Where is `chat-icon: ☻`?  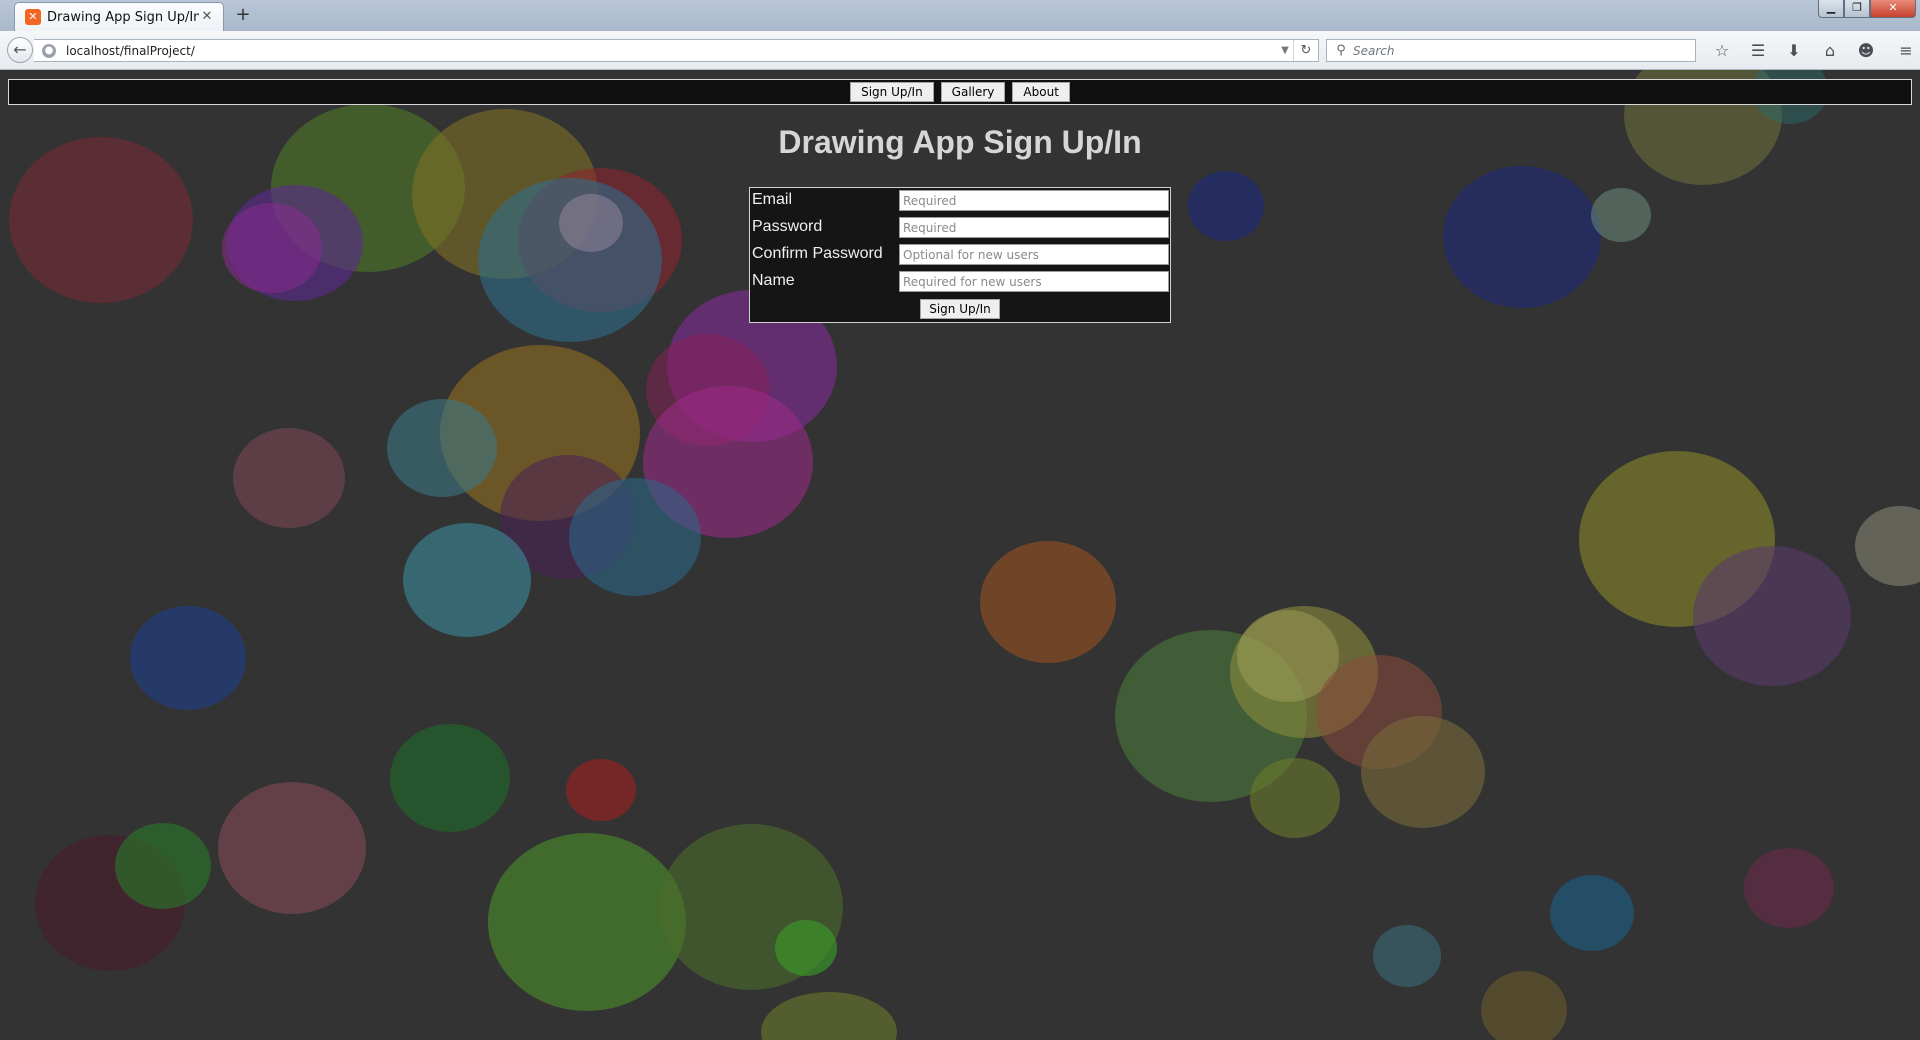 chat-icon: ☻ is located at coordinates (1866, 51).